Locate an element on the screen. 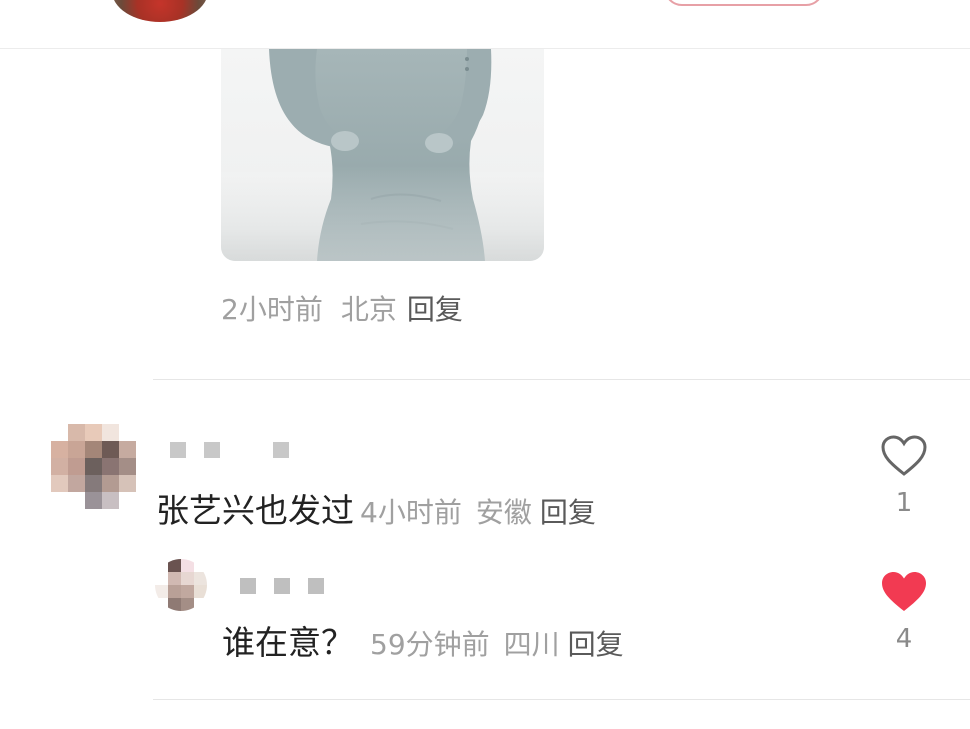 The width and height of the screenshot is (970, 729). comment-location: 北京 is located at coordinates (368, 309).